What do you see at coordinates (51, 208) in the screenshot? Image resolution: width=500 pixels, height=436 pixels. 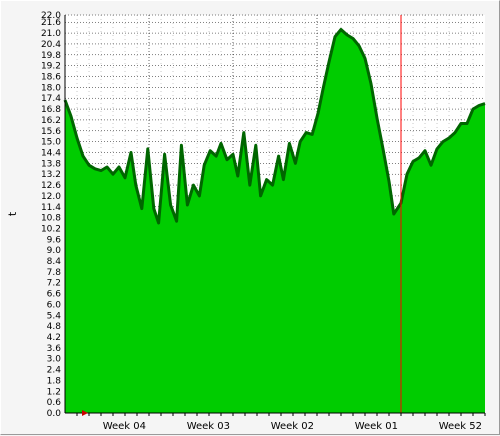 I see `y-tick-label: 11.4` at bounding box center [51, 208].